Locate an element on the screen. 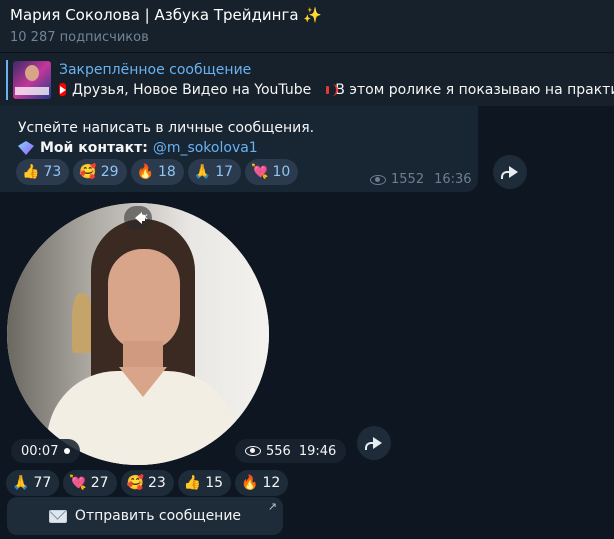 Image resolution: width=614 pixels, height=539 pixels. message-time: 19:46 is located at coordinates (317, 451).